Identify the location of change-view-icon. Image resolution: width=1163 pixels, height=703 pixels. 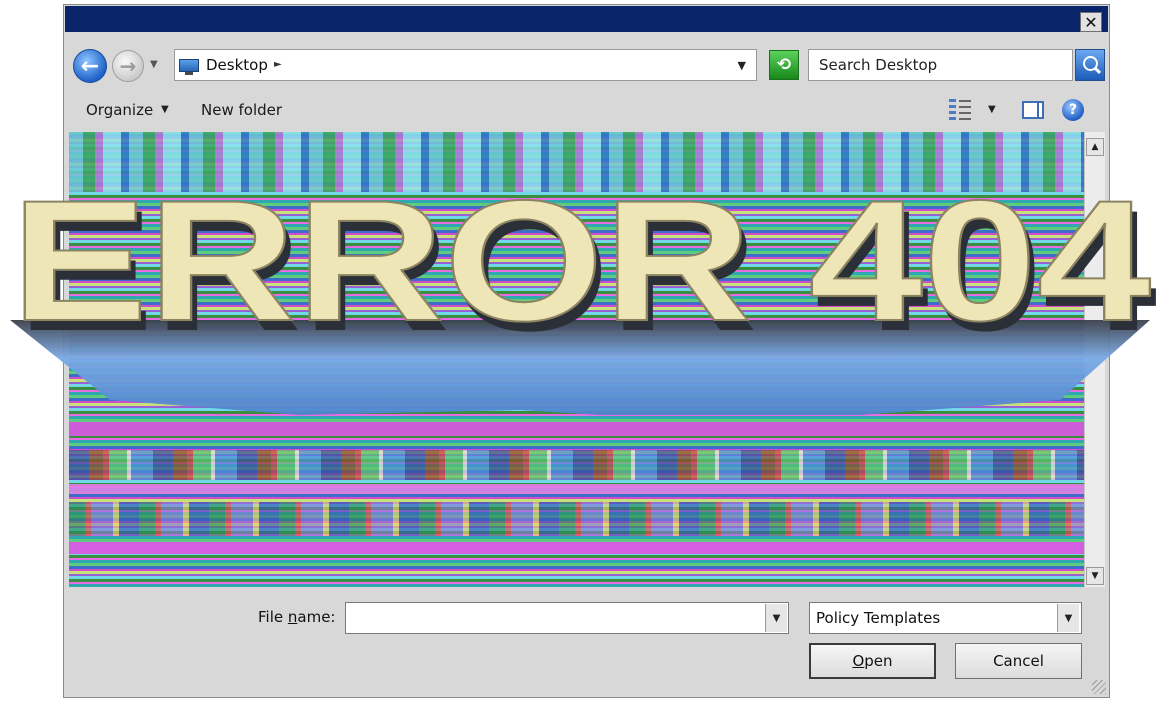
(960, 110).